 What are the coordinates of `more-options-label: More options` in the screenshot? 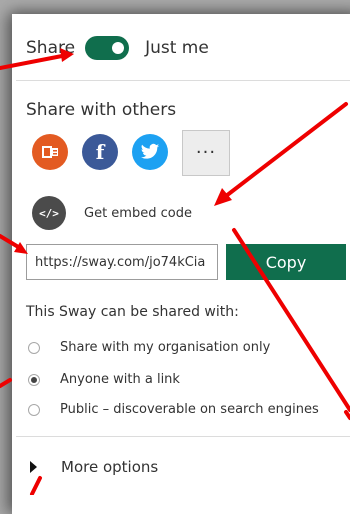 It's located at (110, 467).